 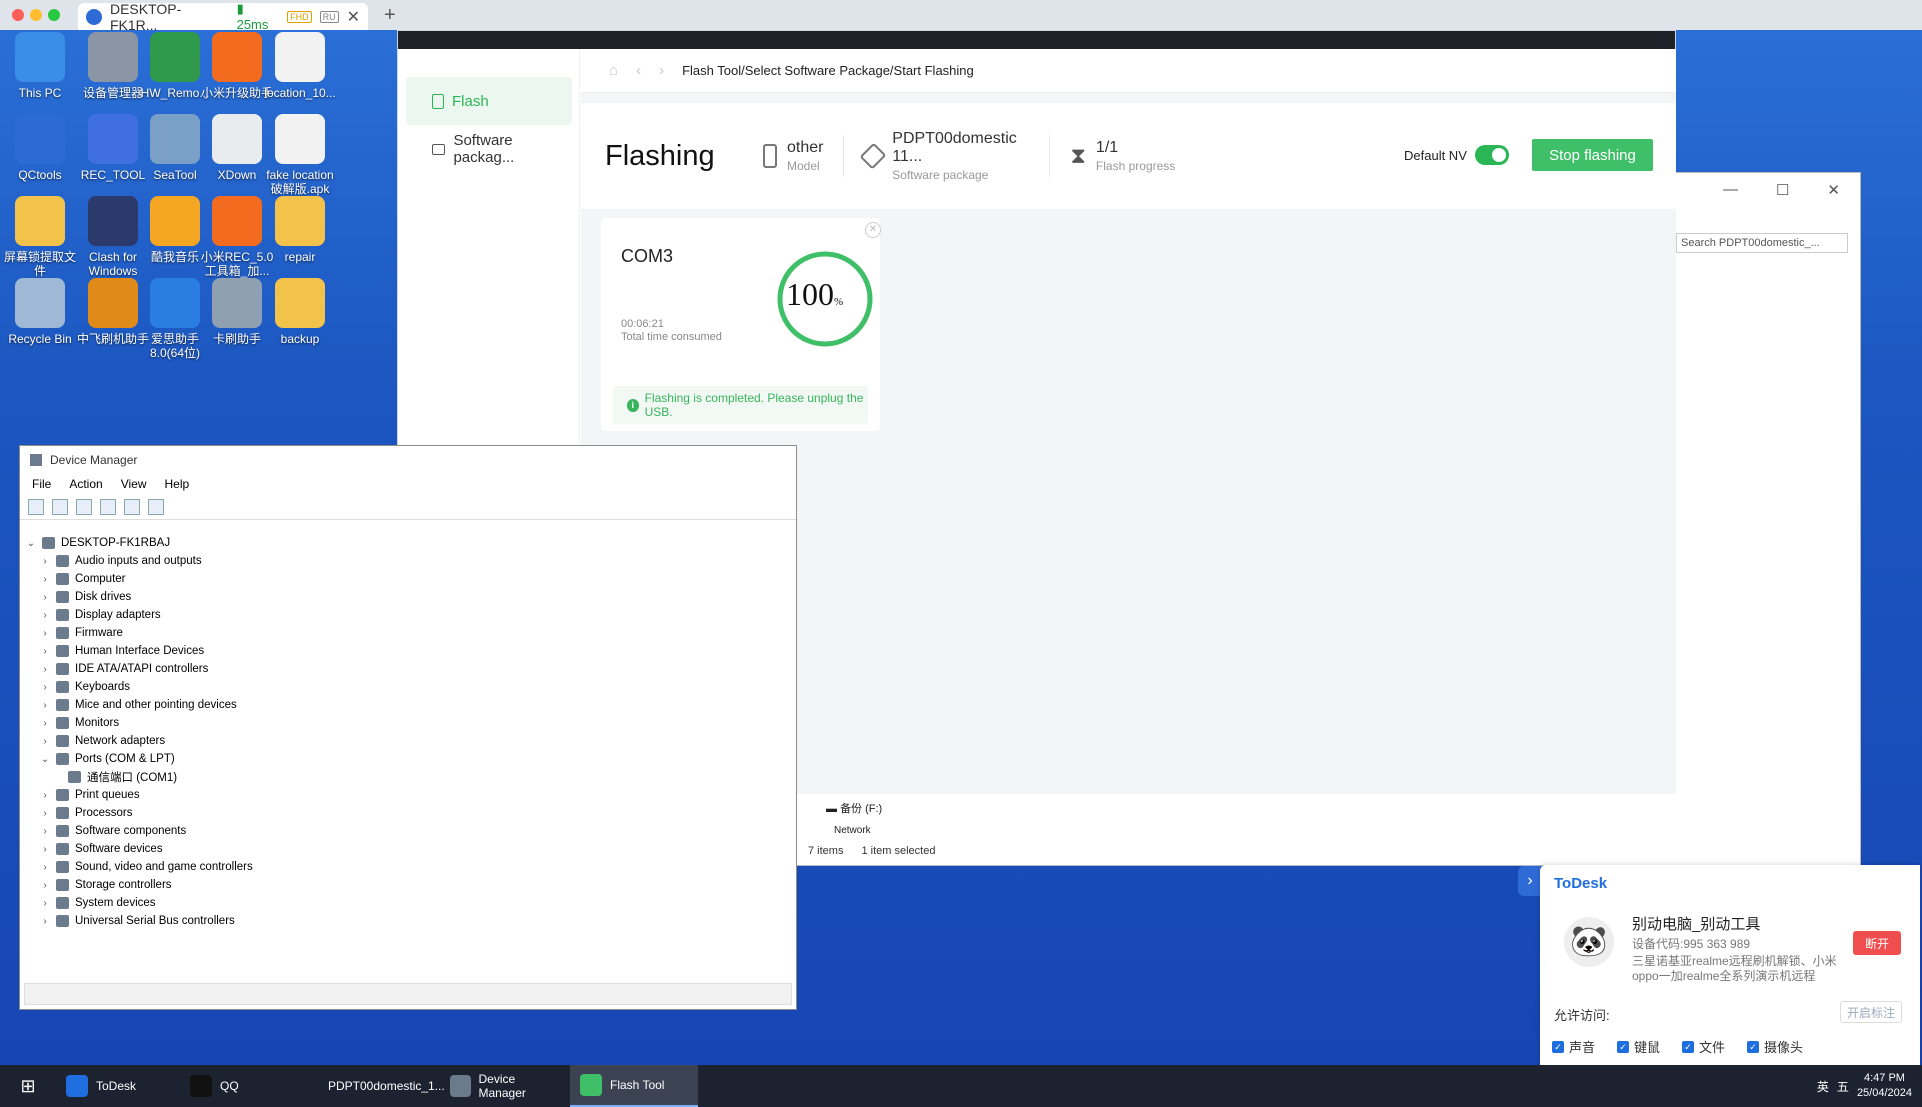 What do you see at coordinates (406, 903) in the screenshot?
I see `tree-category: › System devices` at bounding box center [406, 903].